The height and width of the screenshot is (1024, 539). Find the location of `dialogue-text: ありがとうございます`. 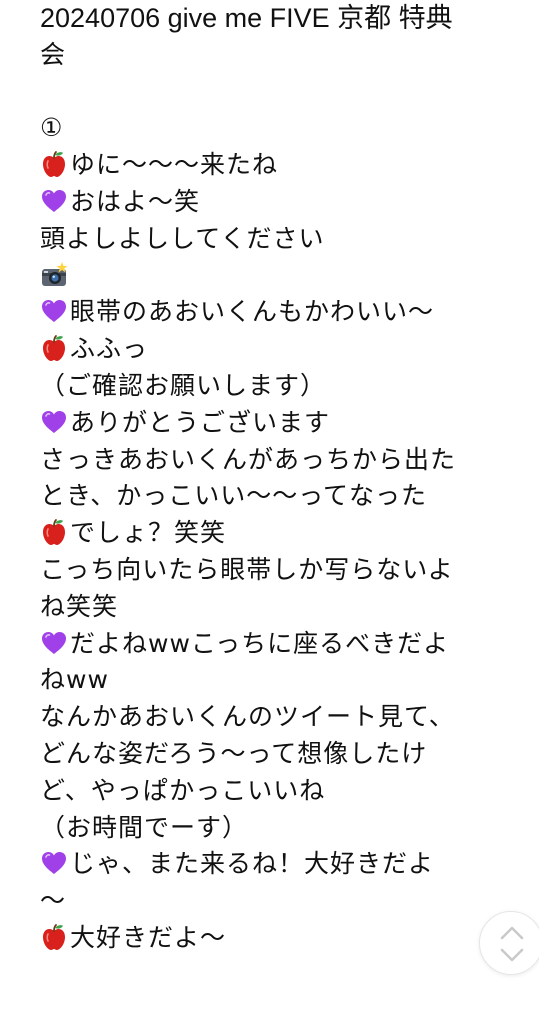

dialogue-text: ありがとうございます is located at coordinates (200, 422).